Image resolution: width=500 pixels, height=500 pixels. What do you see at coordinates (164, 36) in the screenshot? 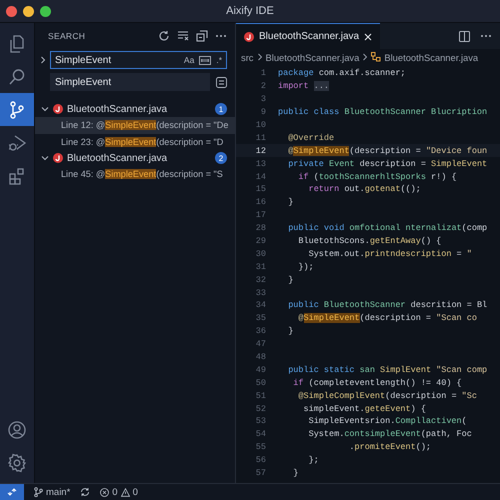
I see `refresh-icon` at bounding box center [164, 36].